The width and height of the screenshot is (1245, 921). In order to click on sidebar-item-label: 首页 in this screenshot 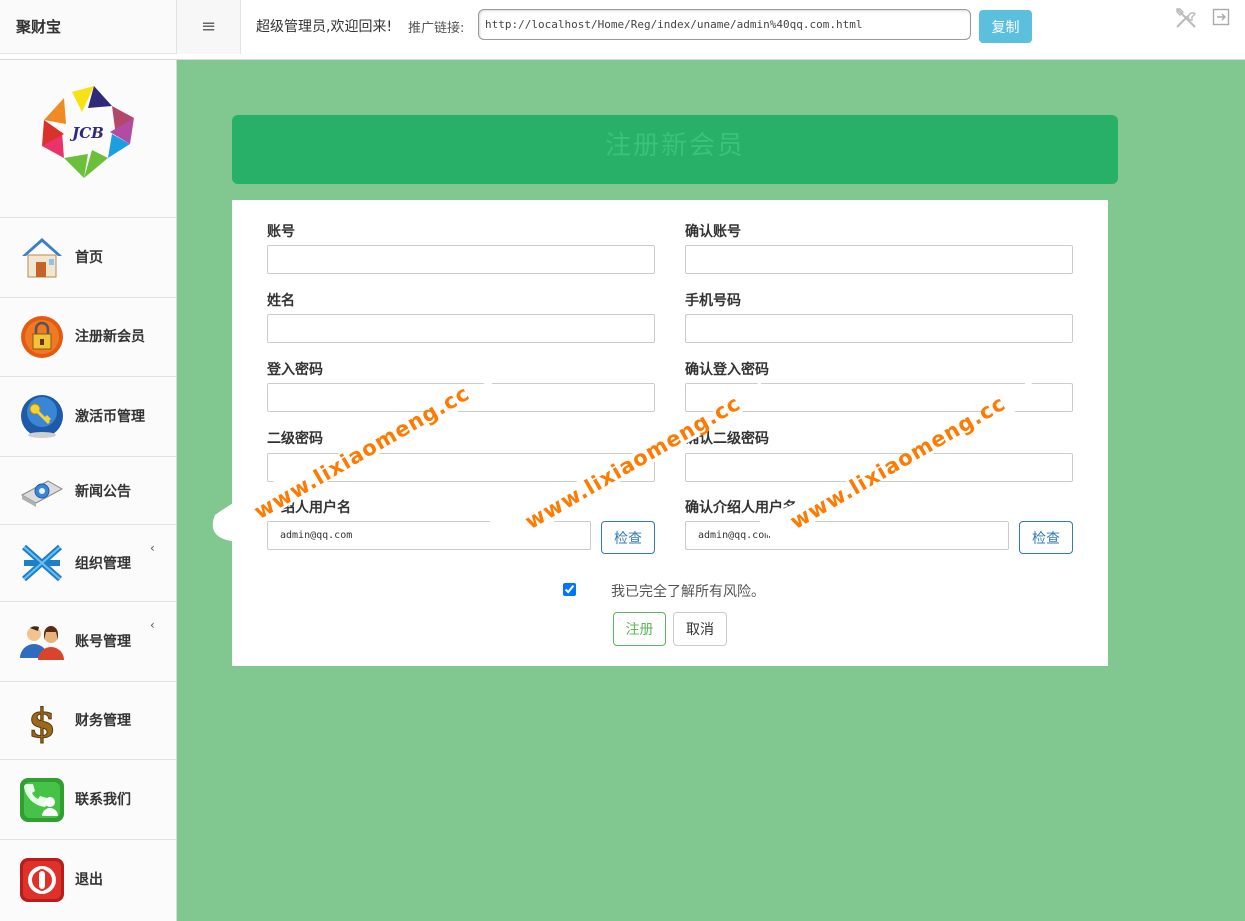, I will do `click(89, 258)`.